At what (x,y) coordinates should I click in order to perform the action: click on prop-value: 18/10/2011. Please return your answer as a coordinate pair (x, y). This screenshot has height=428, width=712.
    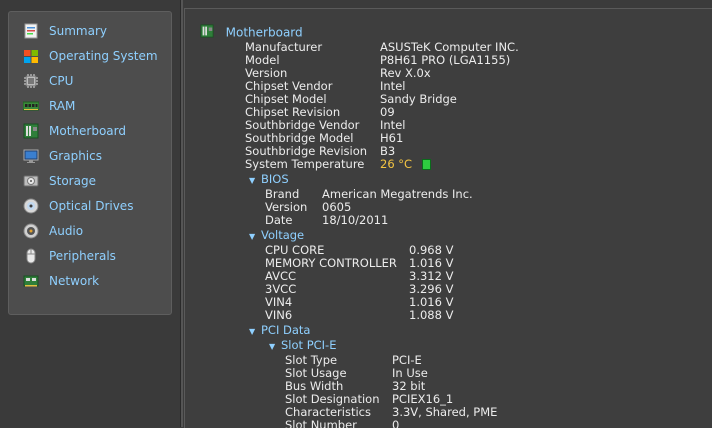
    Looking at the image, I should click on (355, 220).